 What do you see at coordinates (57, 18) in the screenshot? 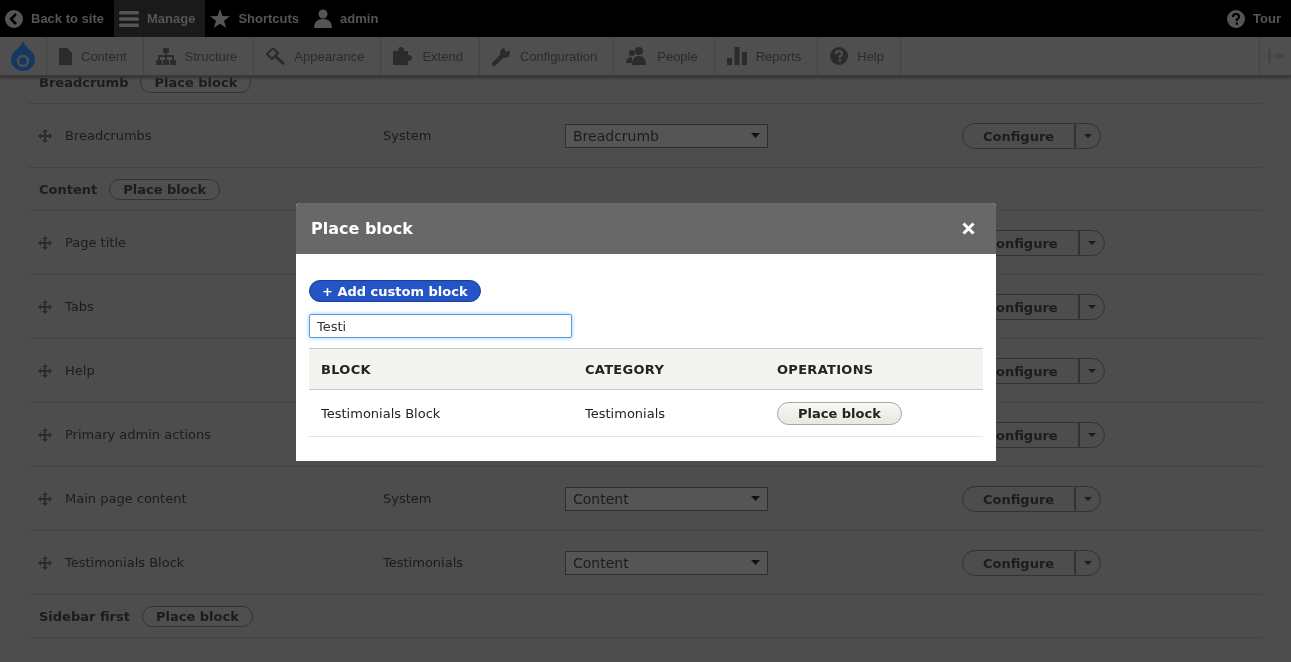
I see `toolbar-tab: Back to site` at bounding box center [57, 18].